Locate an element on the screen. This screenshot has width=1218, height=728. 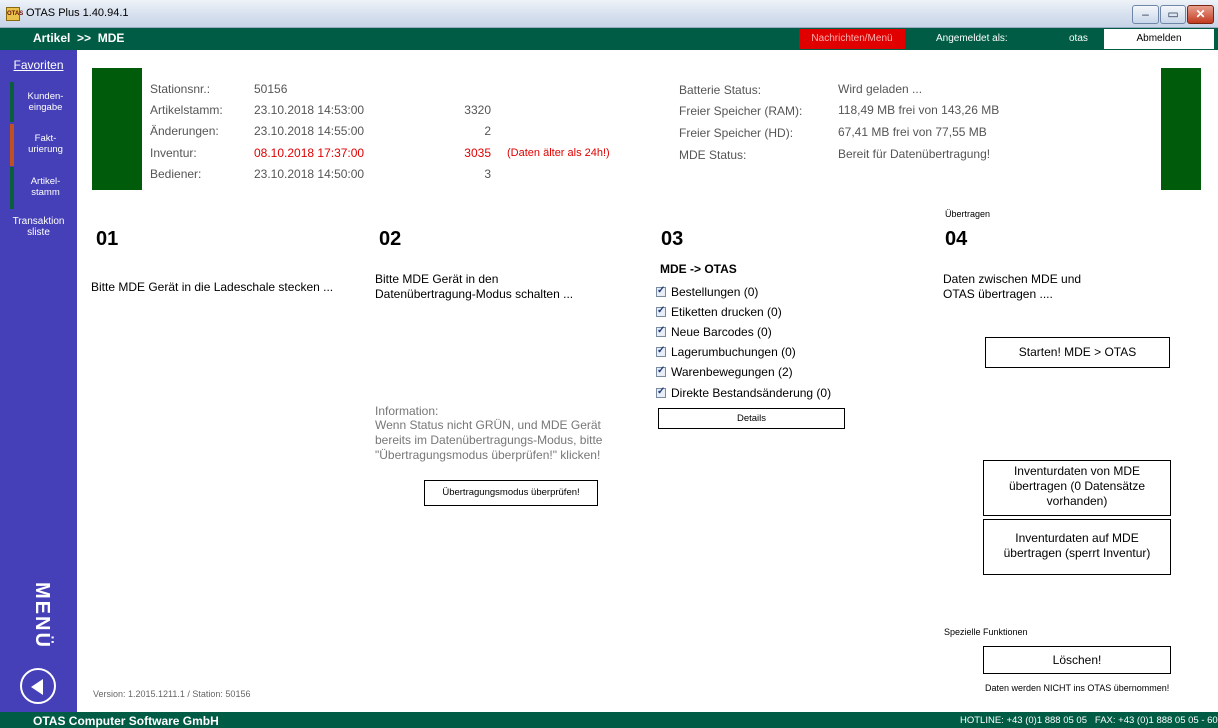
checkbox-bestellungen: Bestellungen (0) is located at coordinates (707, 292).